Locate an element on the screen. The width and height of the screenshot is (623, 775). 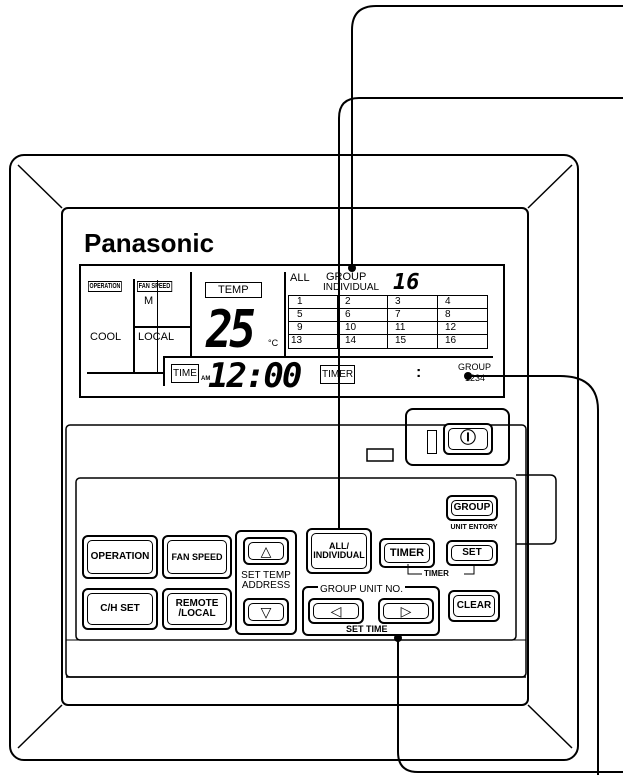
operation-label: OPERATION is located at coordinates (120, 557).